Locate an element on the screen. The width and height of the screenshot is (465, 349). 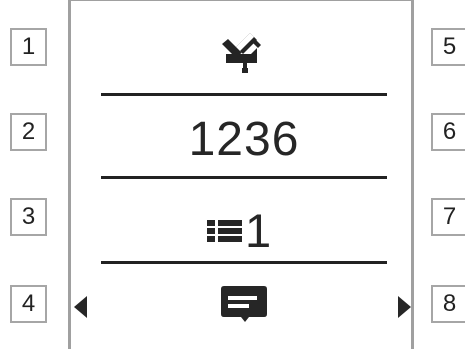
middle-divider is located at coordinates (244, 177).